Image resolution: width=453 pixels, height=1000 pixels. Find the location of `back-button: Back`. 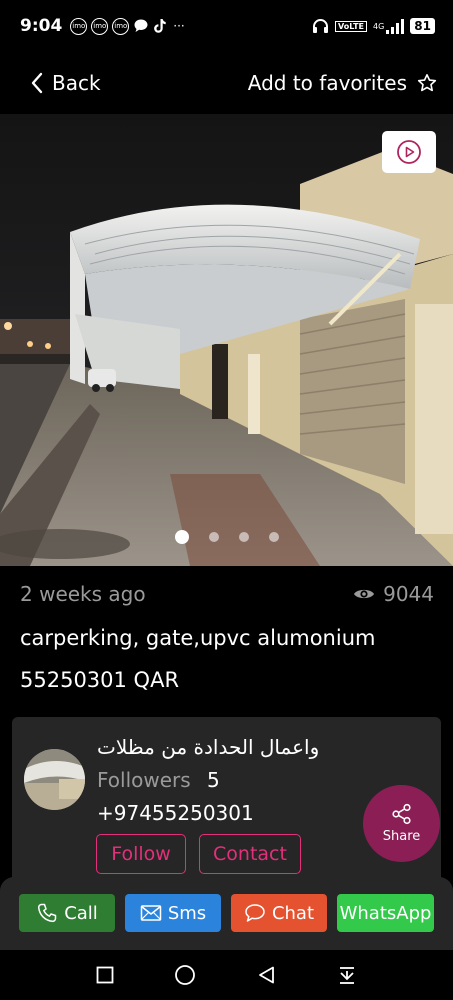

back-button: Back is located at coordinates (65, 83).